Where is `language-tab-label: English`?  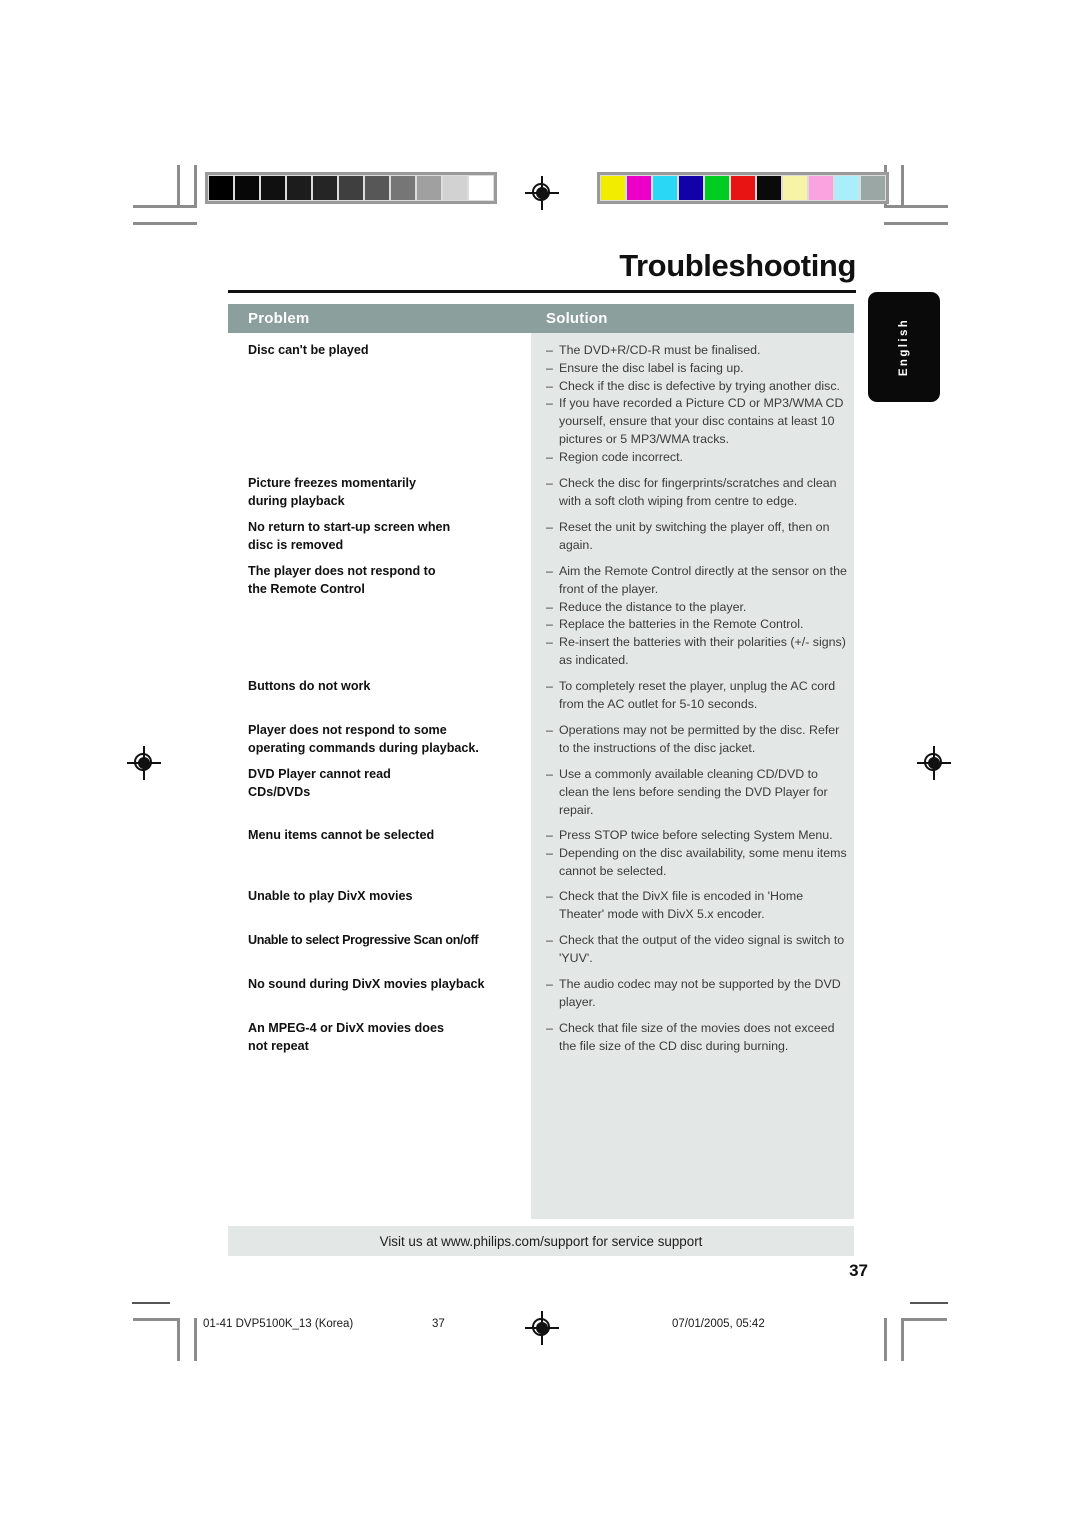 language-tab-label: English is located at coordinates (904, 347).